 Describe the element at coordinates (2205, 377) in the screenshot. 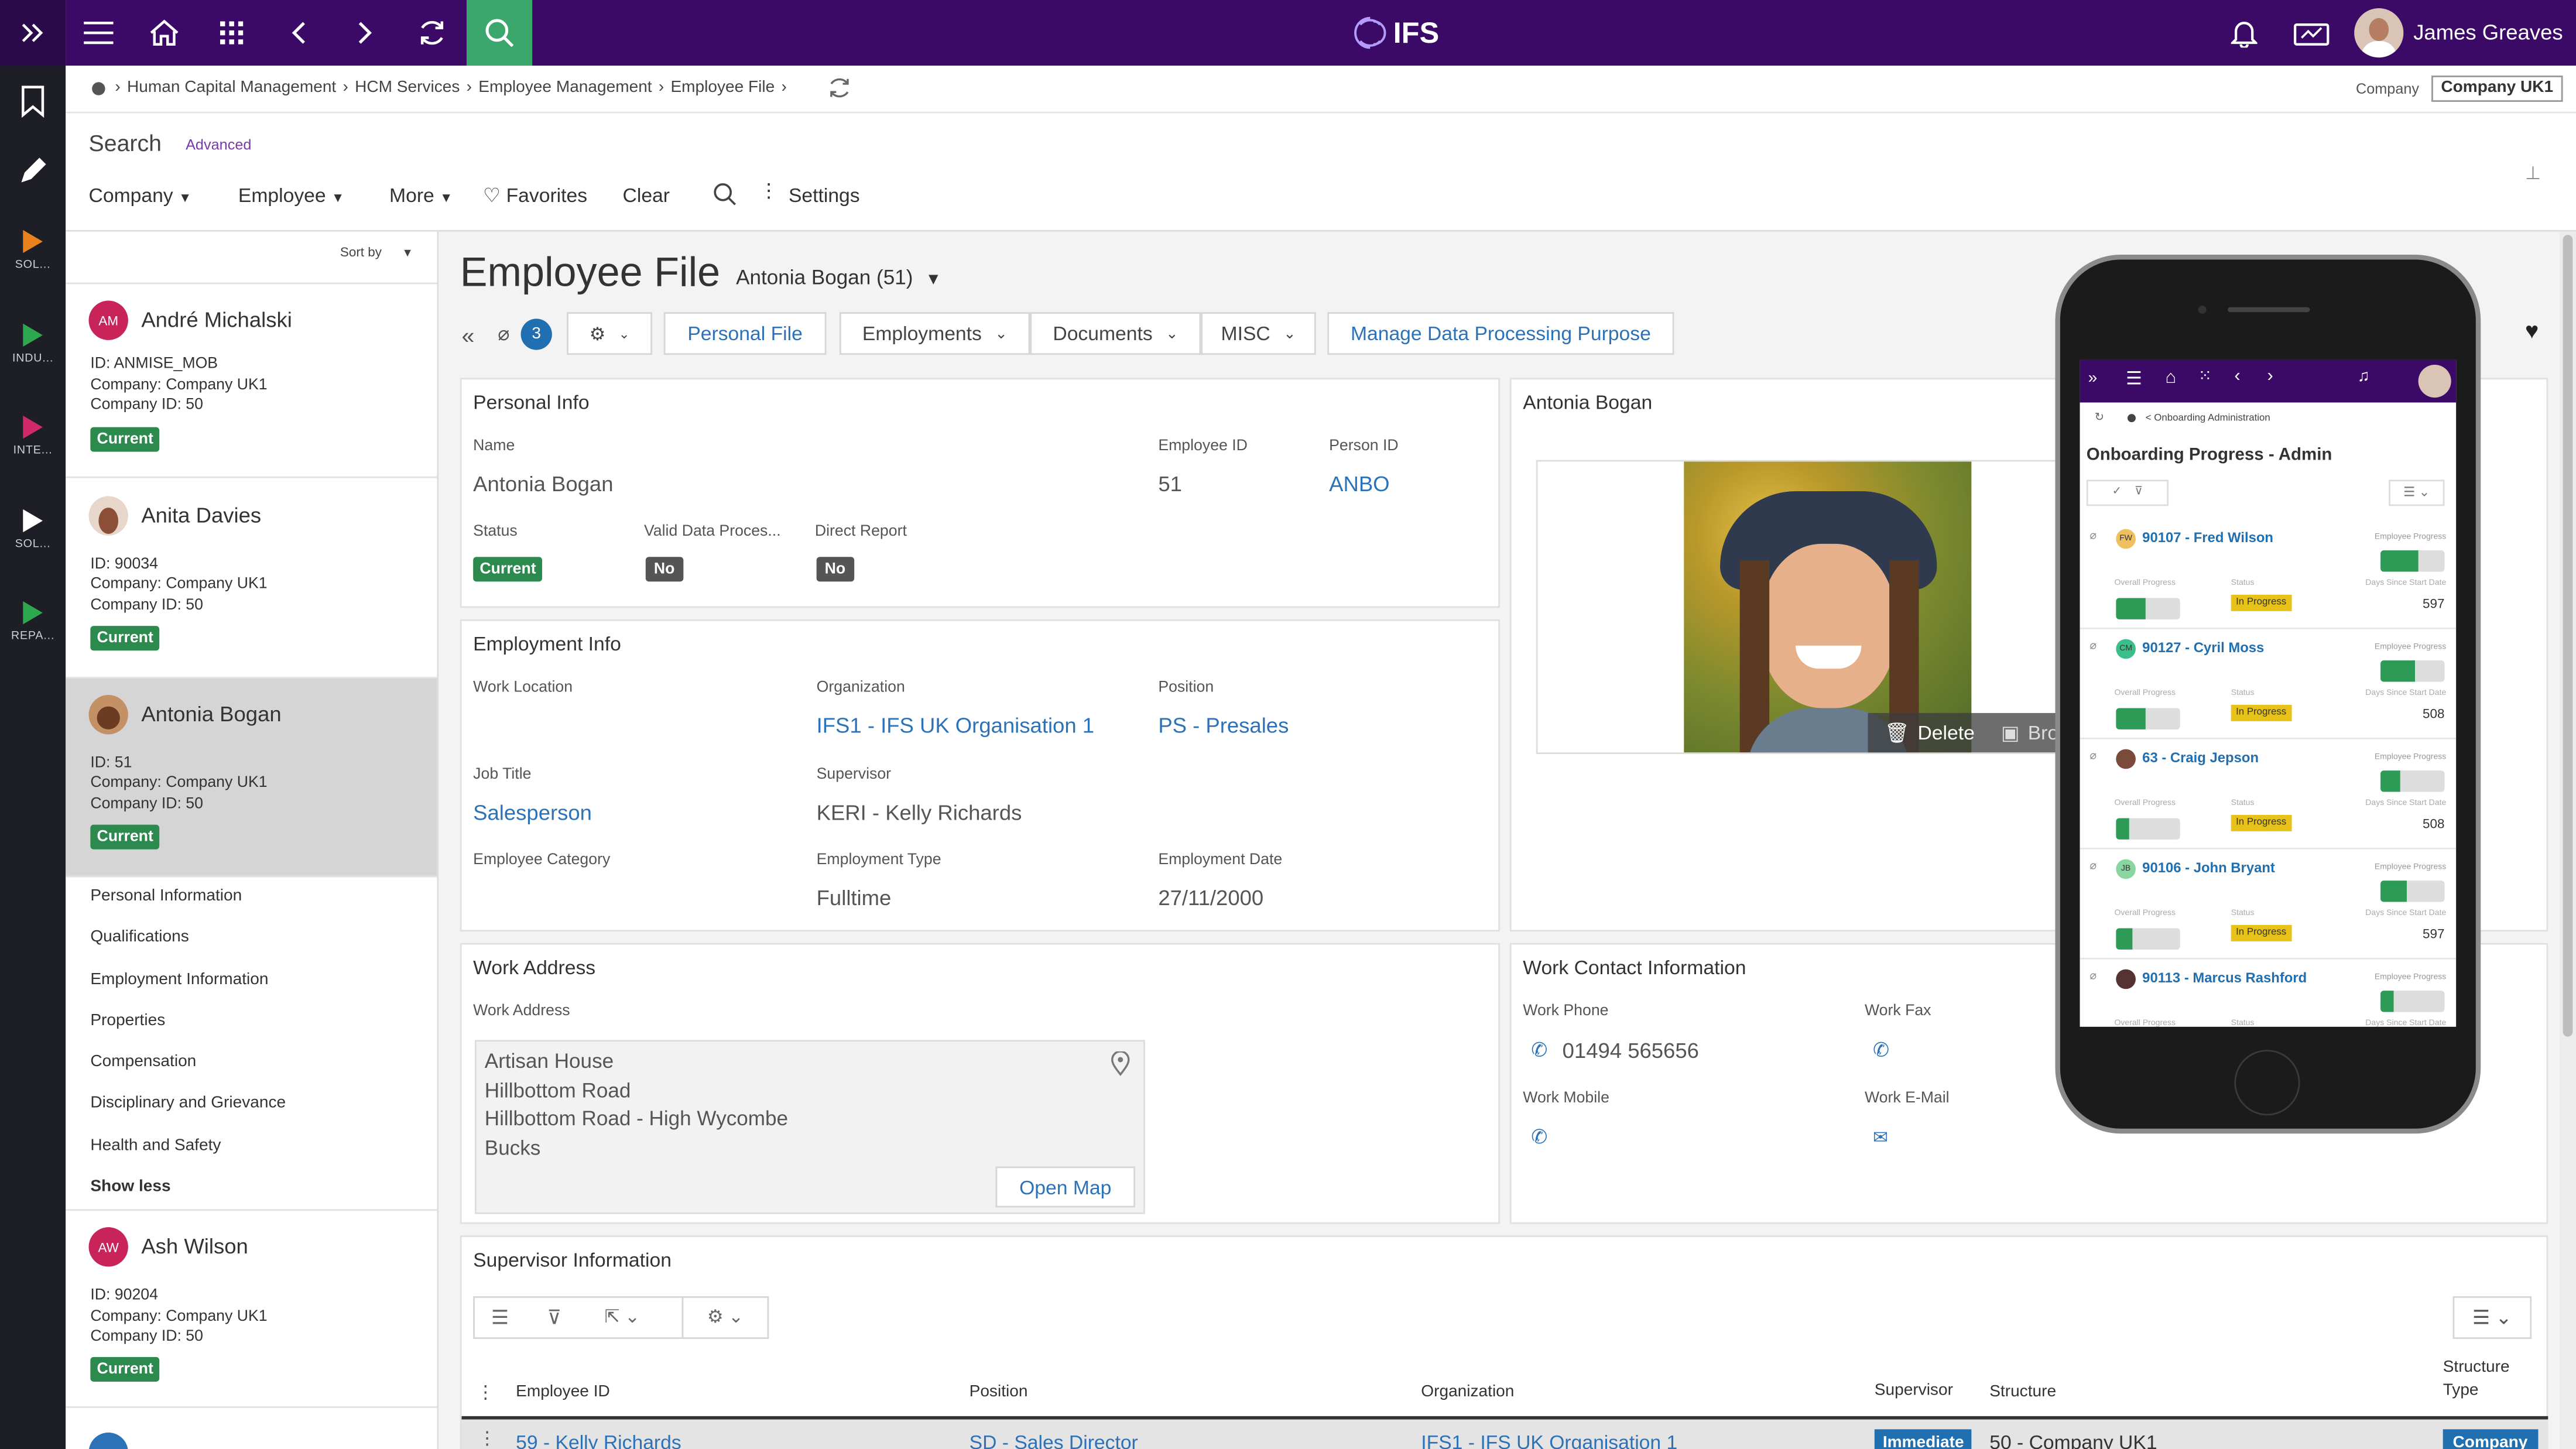

I see `phone-apps-icon: ⁙` at that location.